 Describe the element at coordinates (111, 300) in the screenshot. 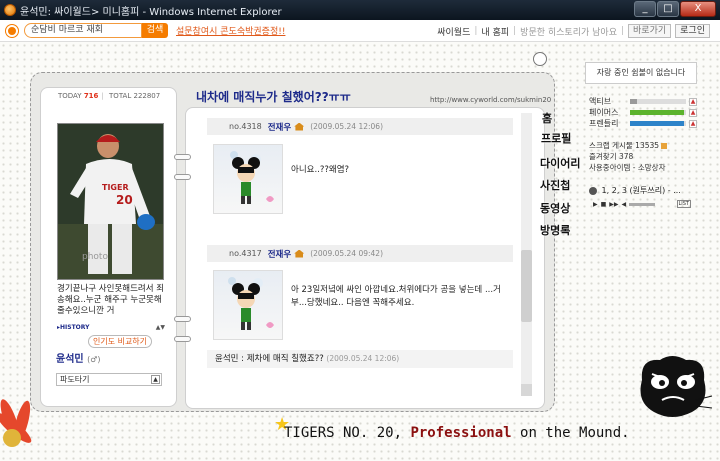

I see `profile-message: 경기끝나구 사인못해드려서 죄송해요..누군 해주구 누군못해줄수있으니깐 거` at that location.